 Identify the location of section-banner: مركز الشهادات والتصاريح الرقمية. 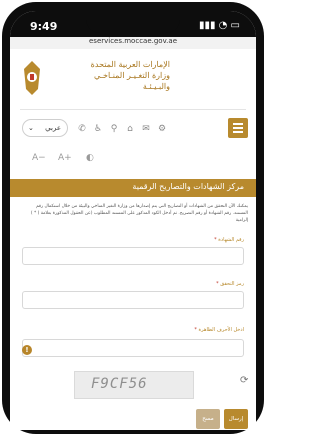
(133, 188).